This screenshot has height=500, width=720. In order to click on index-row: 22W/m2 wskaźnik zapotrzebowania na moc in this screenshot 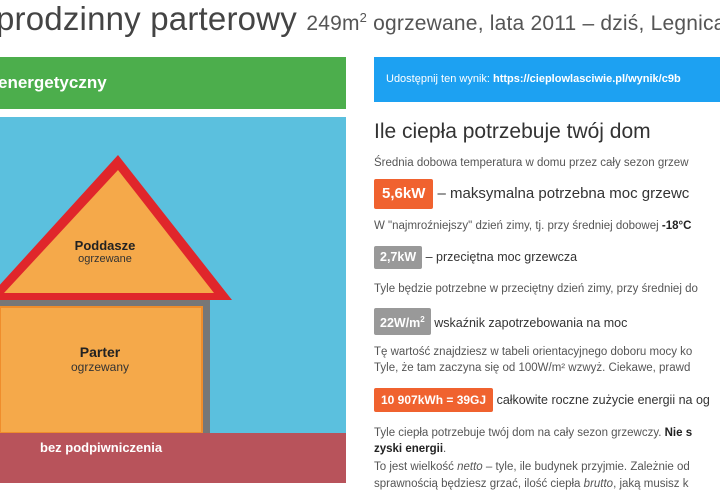, I will do `click(501, 322)`.